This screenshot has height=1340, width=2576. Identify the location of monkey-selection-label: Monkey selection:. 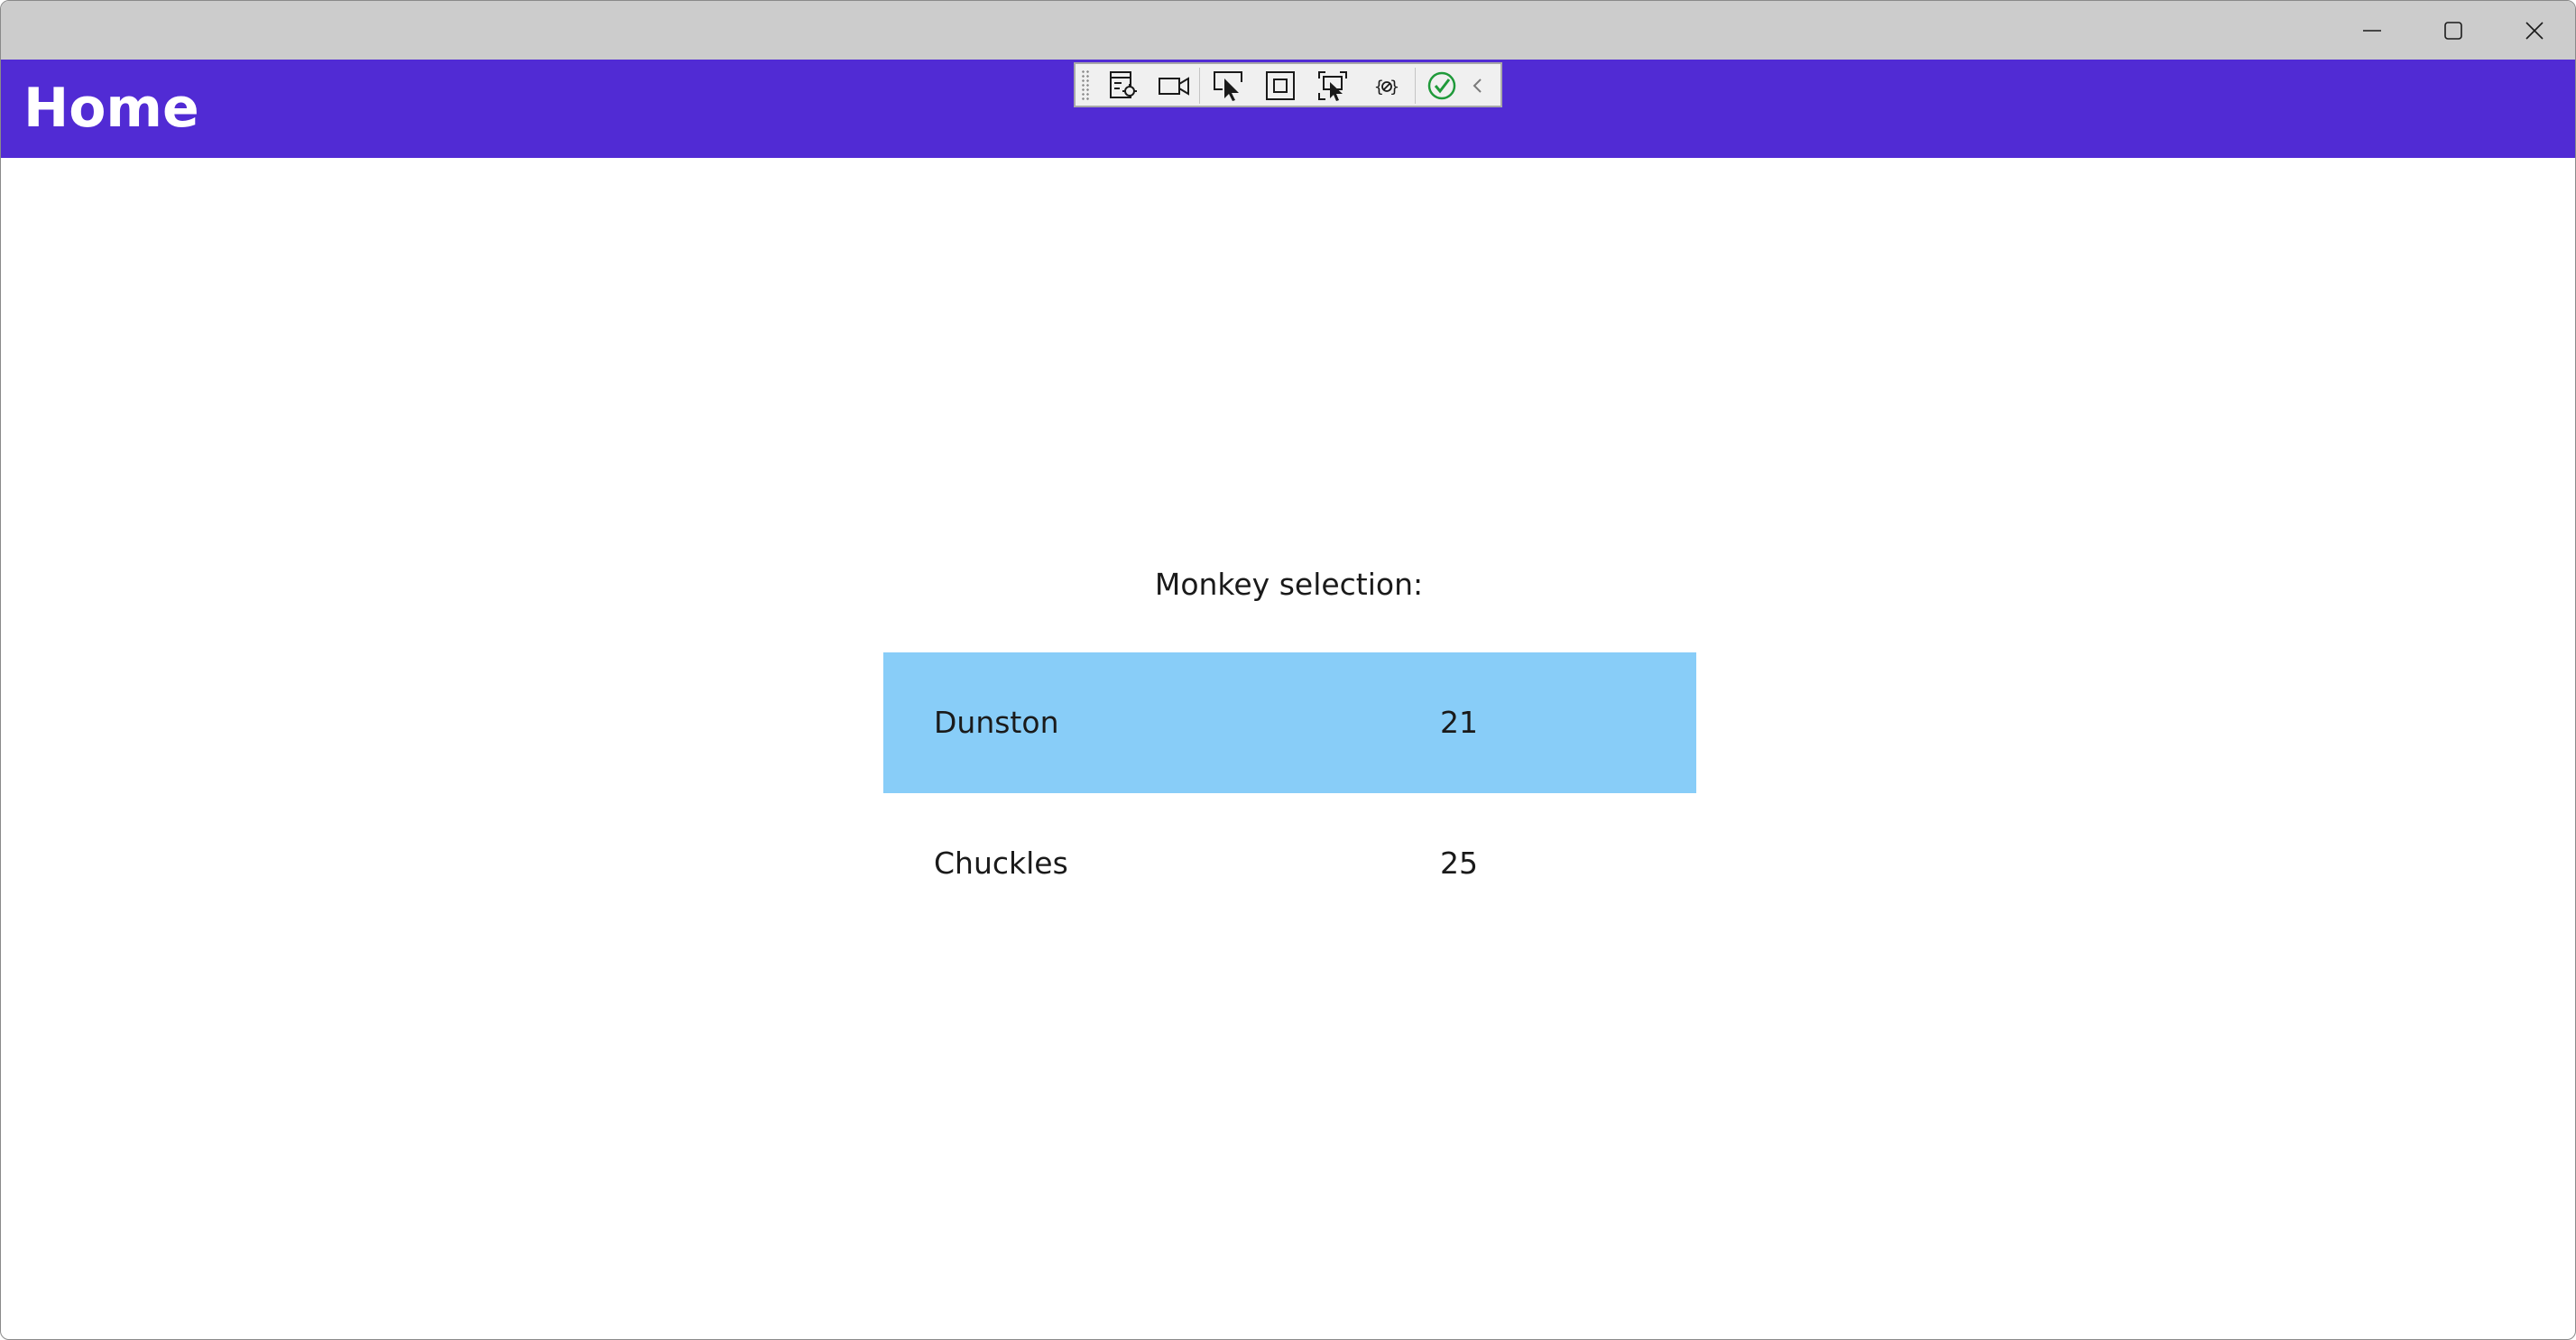
(1289, 584).